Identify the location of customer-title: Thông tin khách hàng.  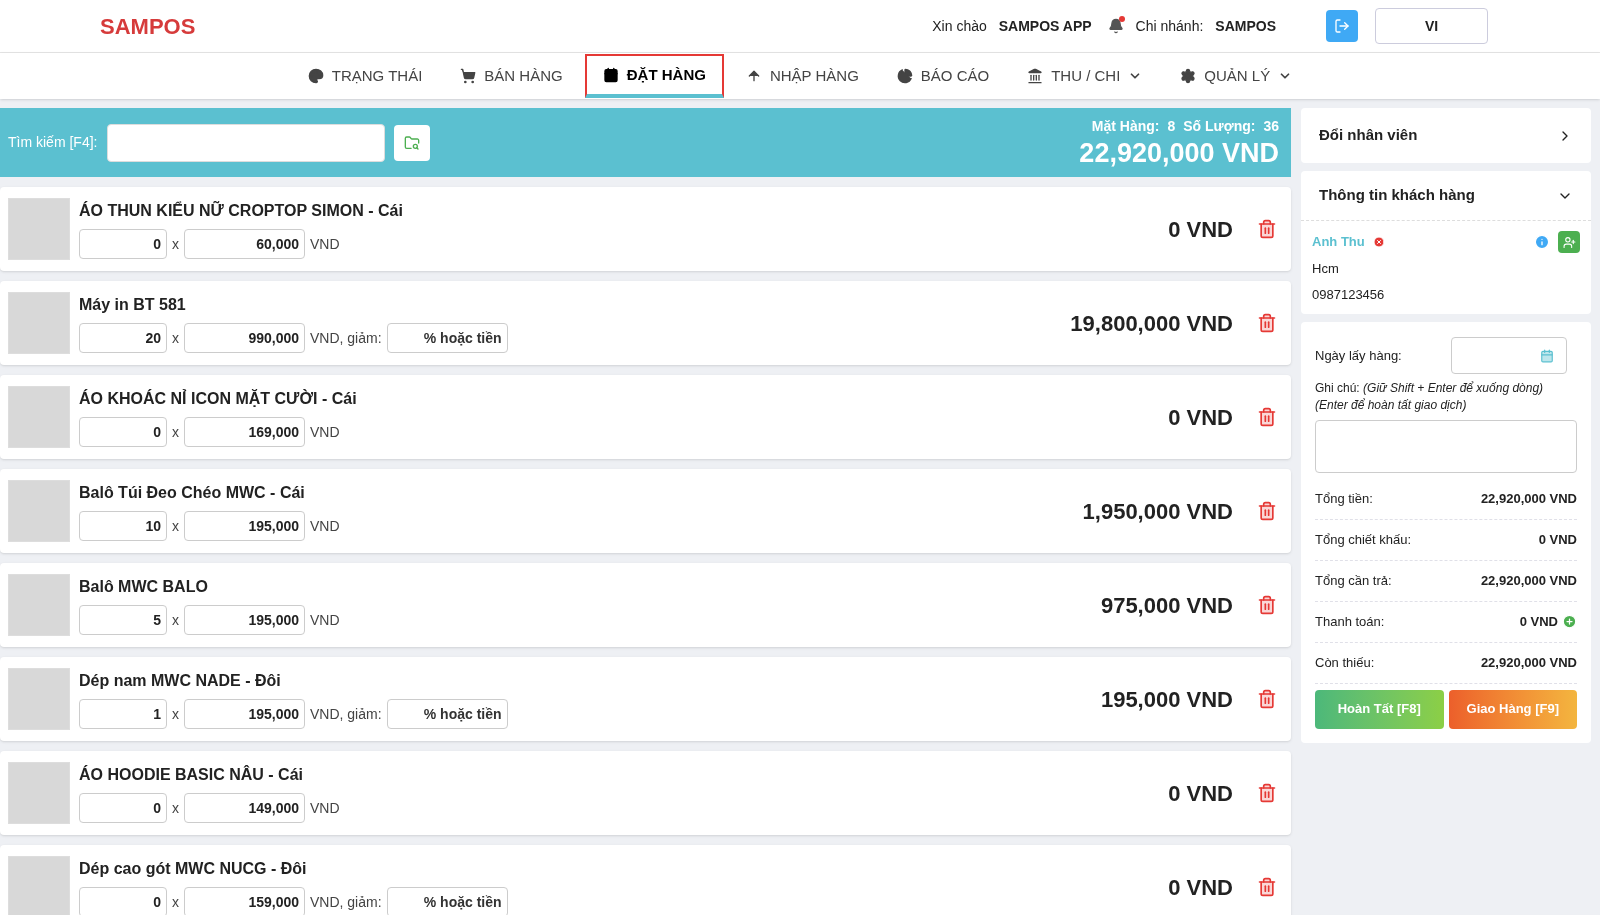
(1397, 195).